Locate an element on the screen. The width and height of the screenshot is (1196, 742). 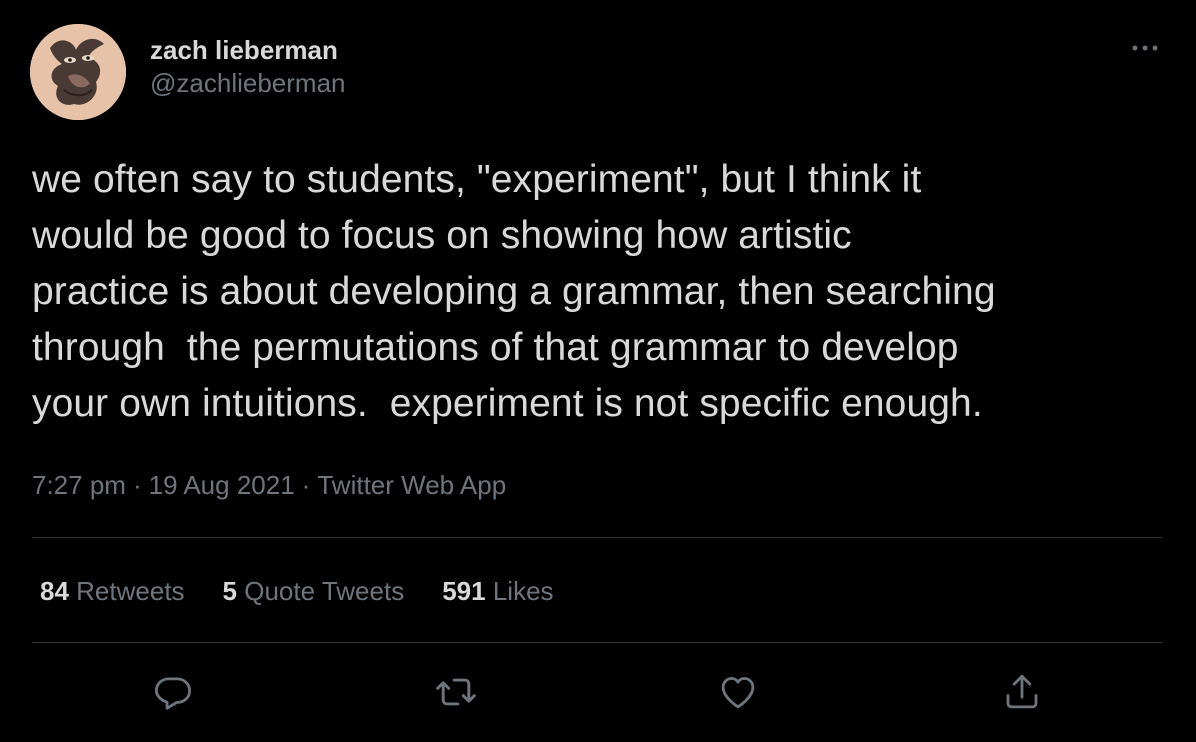
likes-stat: 591 Likes is located at coordinates (497, 591).